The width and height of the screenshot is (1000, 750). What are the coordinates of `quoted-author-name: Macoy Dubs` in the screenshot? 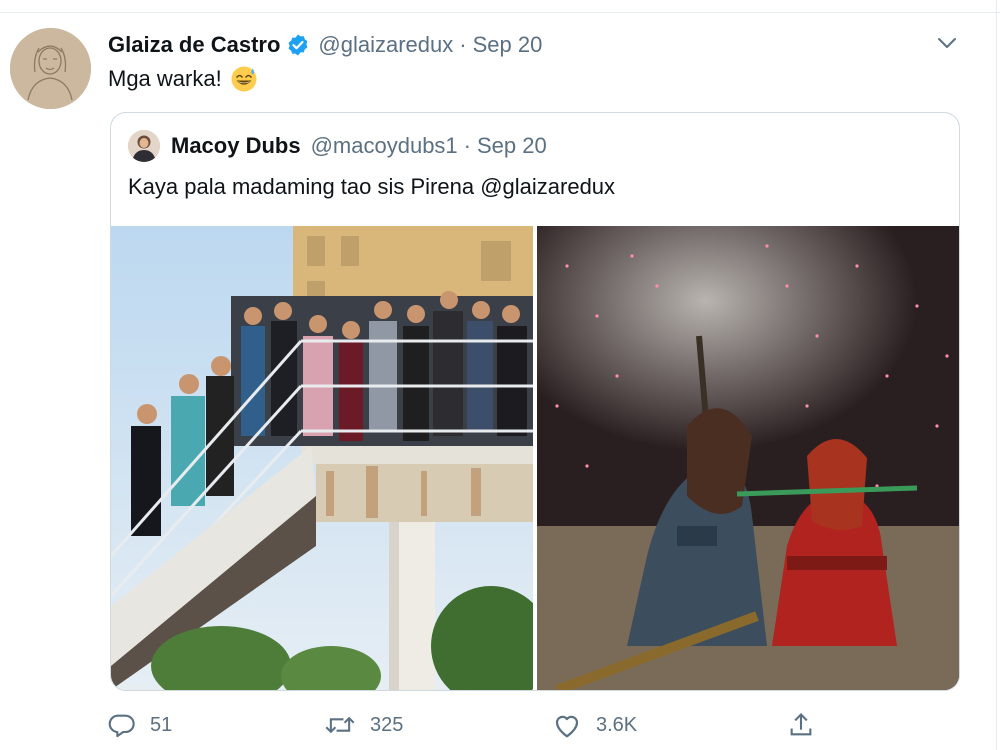 It's located at (236, 146).